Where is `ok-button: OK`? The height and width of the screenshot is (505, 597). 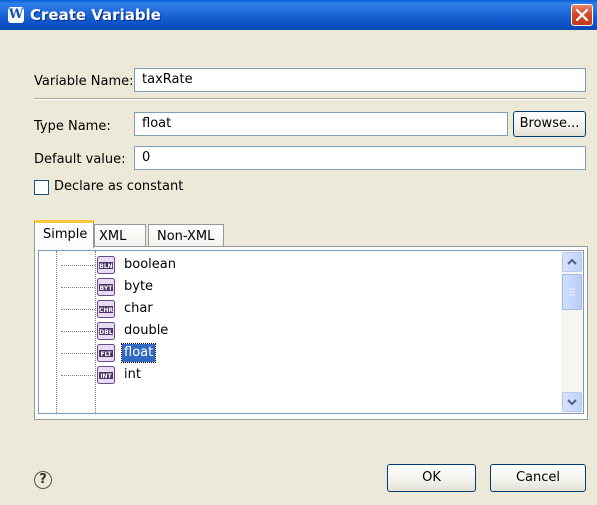
ok-button: OK is located at coordinates (431, 478).